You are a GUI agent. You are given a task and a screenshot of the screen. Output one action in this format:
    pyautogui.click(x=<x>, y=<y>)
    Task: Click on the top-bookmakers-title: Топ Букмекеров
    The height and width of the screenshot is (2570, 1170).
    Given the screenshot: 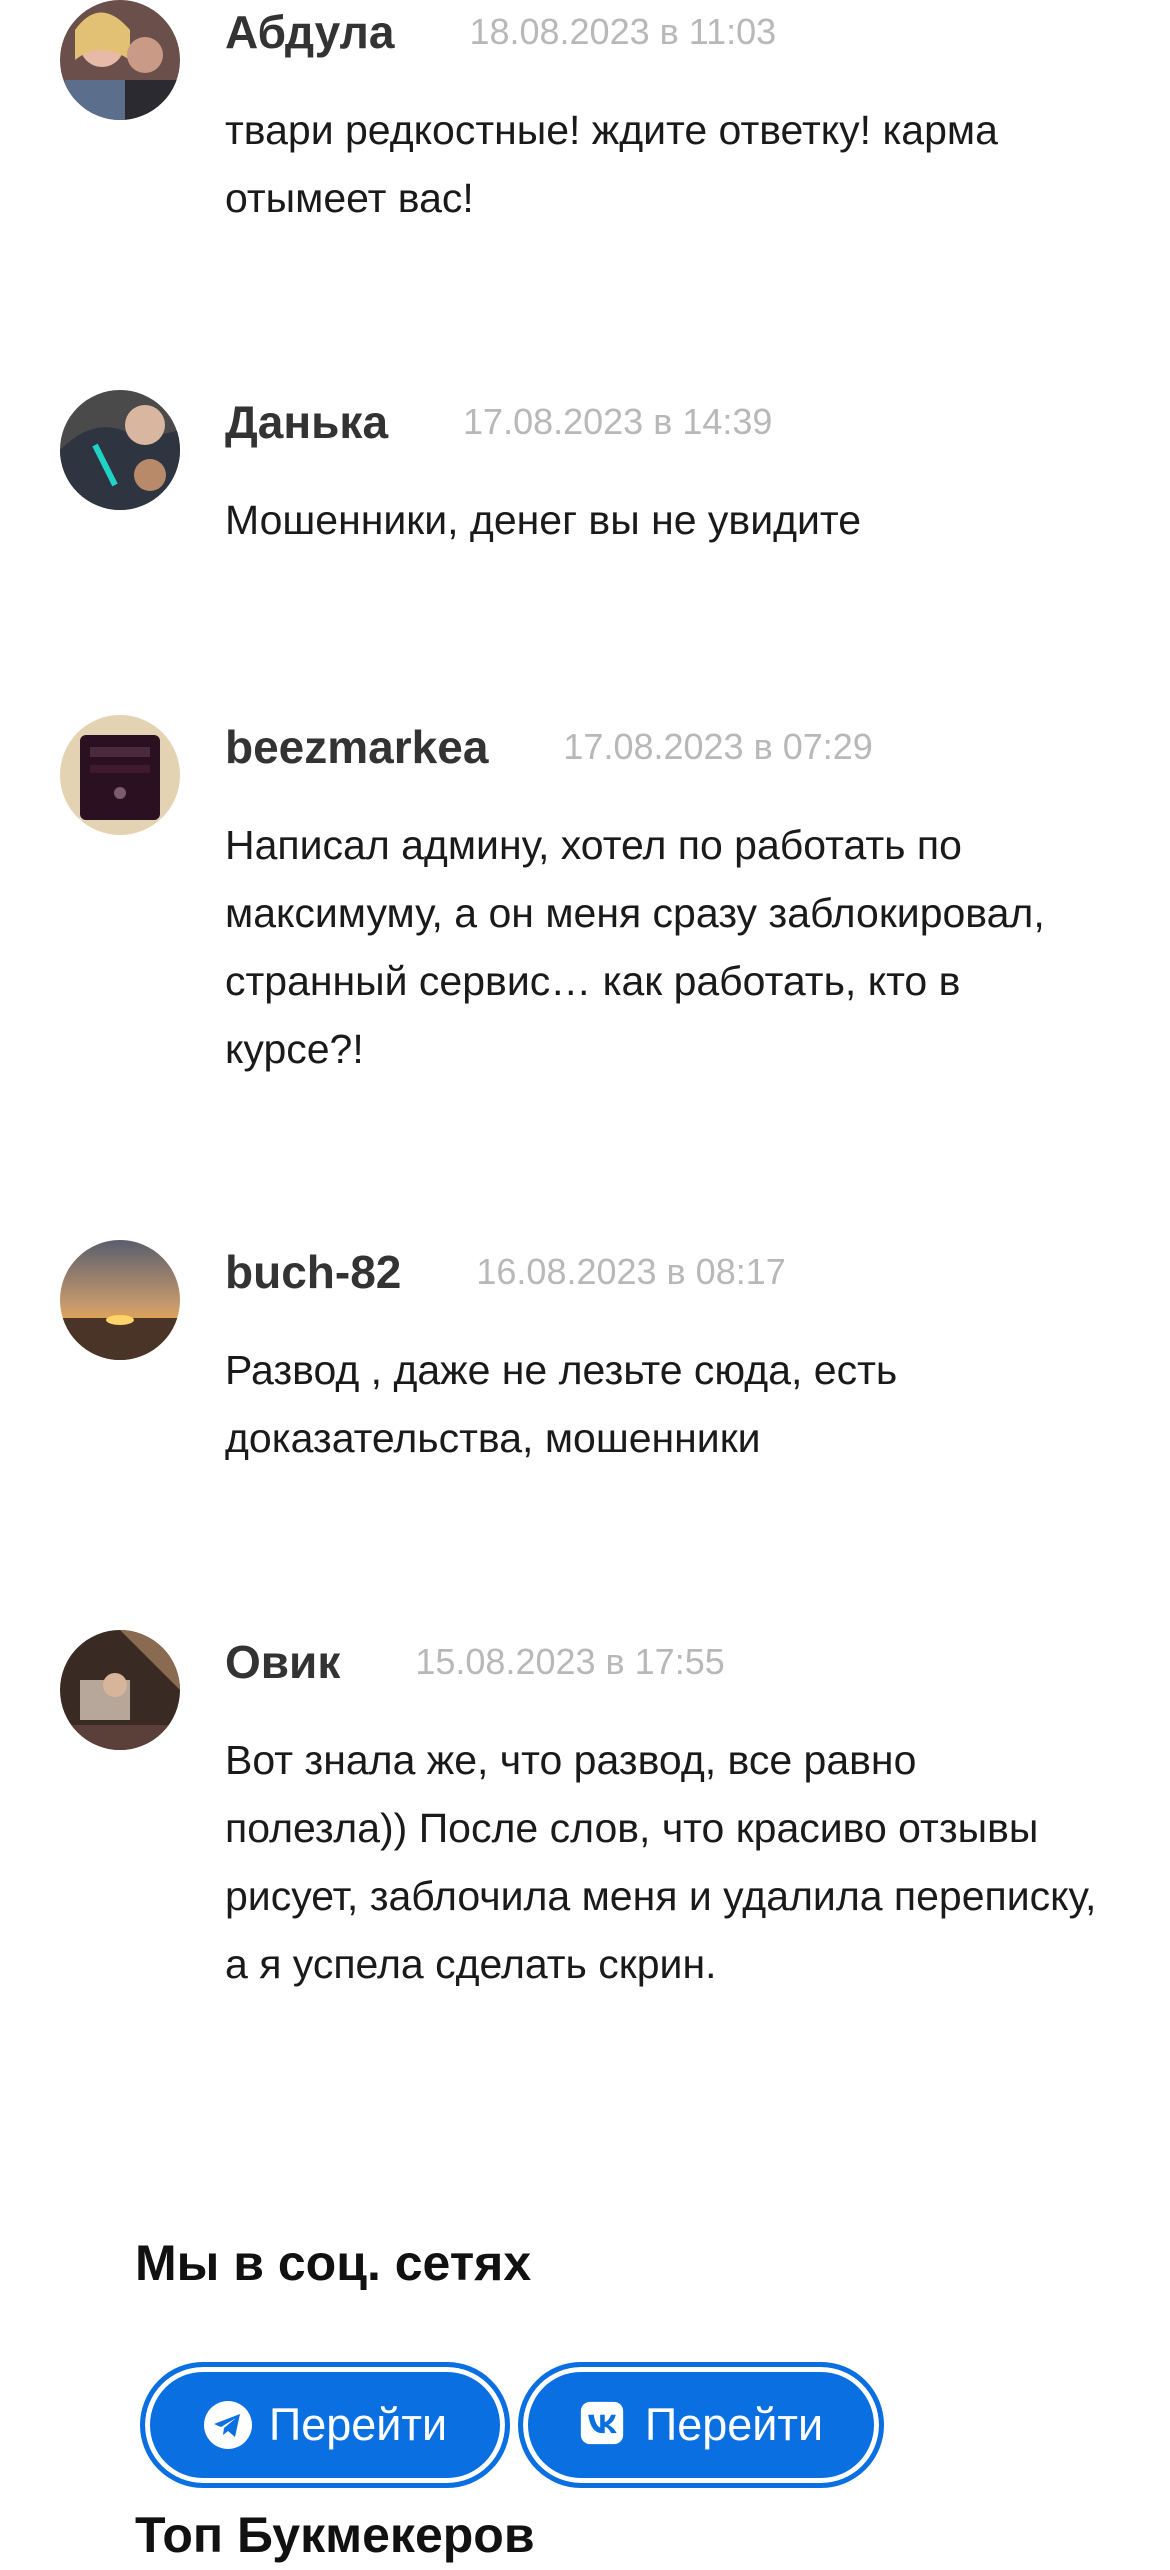 What is the action you would take?
    pyautogui.click(x=335, y=2535)
    